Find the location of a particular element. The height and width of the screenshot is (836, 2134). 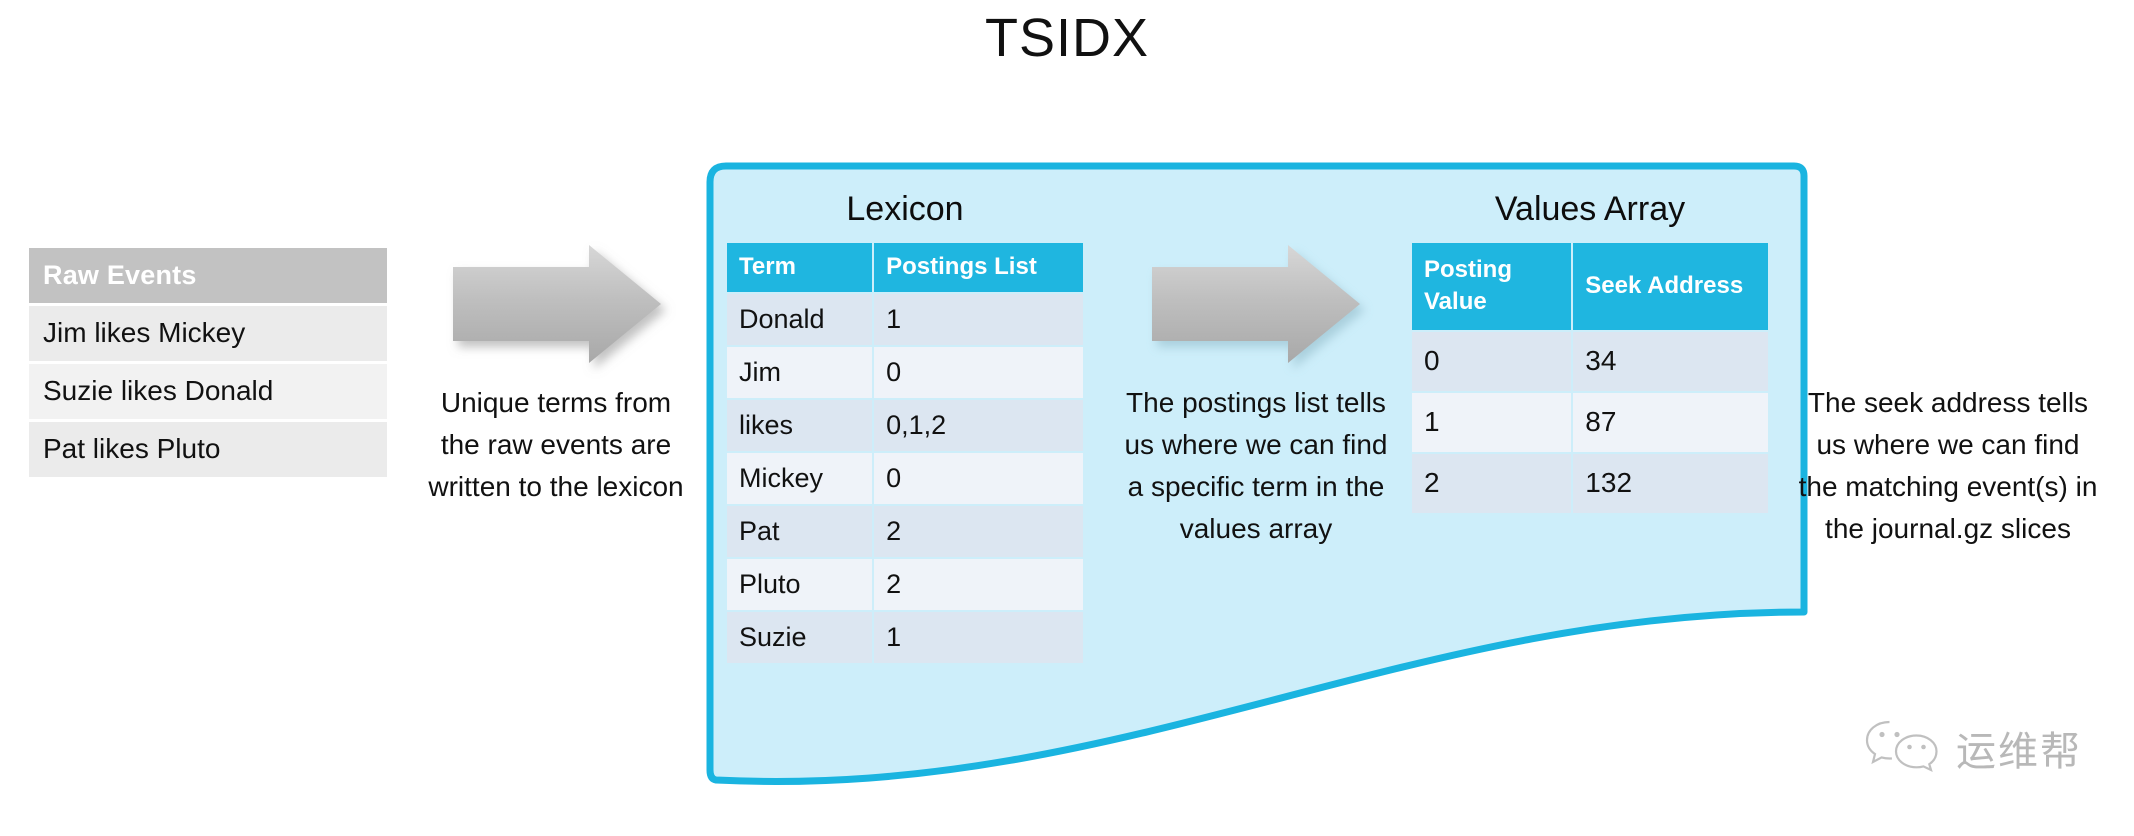

watermark: 运维帮 is located at coordinates (1973, 751).